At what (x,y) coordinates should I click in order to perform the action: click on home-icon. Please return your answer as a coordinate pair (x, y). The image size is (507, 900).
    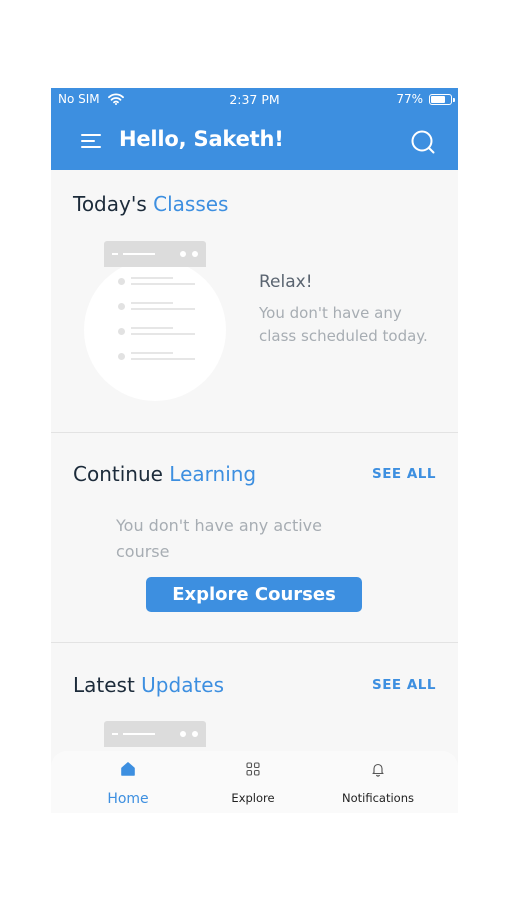
    Looking at the image, I should click on (128, 769).